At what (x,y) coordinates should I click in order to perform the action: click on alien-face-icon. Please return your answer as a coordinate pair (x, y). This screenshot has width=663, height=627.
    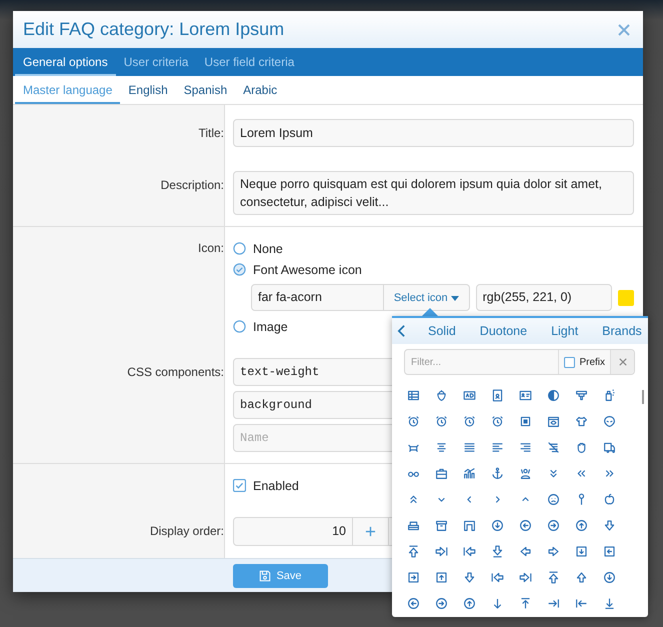
    Looking at the image, I should click on (609, 421).